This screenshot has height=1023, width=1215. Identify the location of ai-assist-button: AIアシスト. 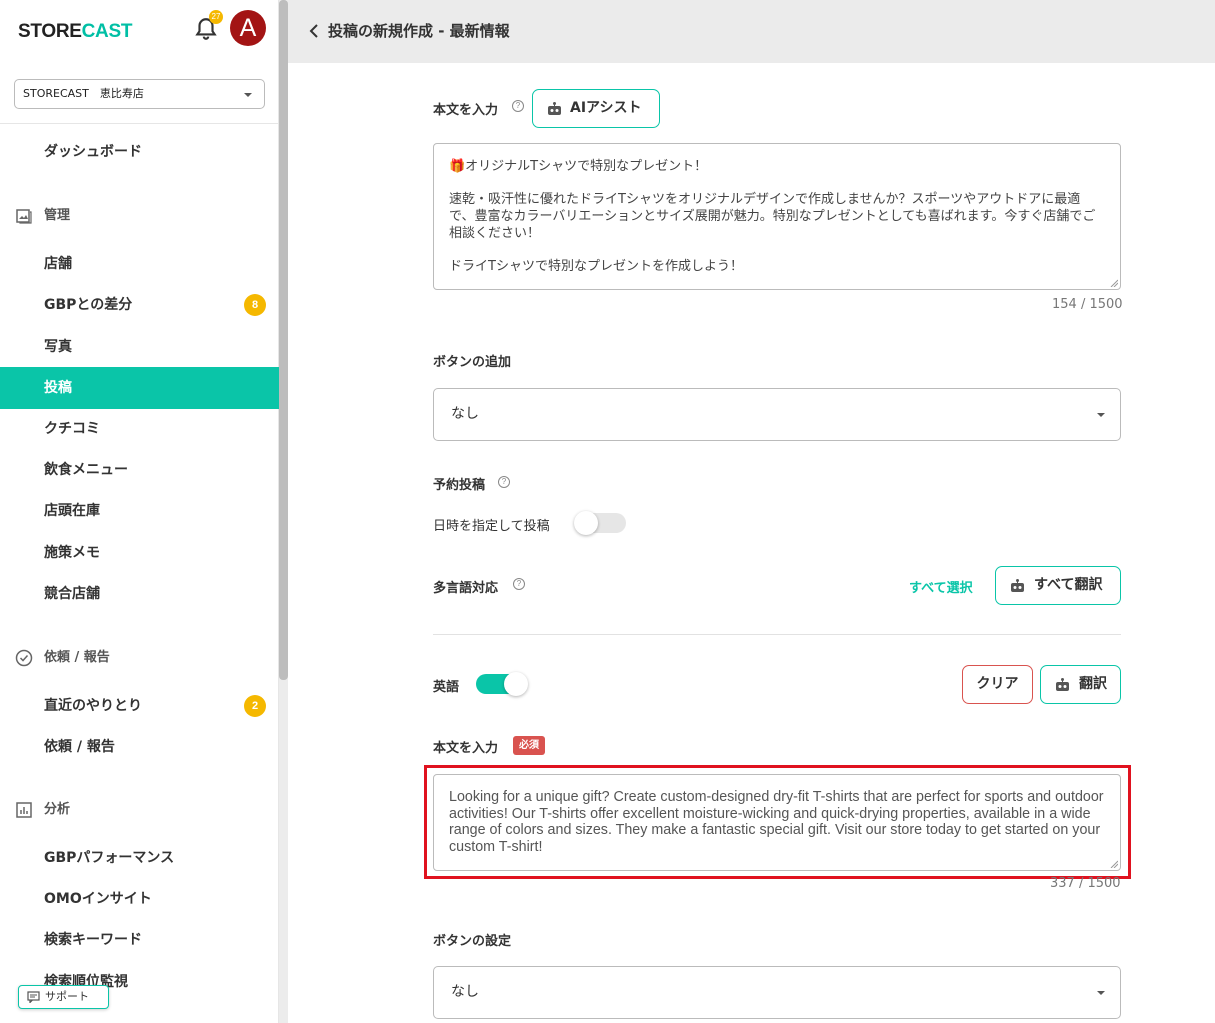
(596, 108).